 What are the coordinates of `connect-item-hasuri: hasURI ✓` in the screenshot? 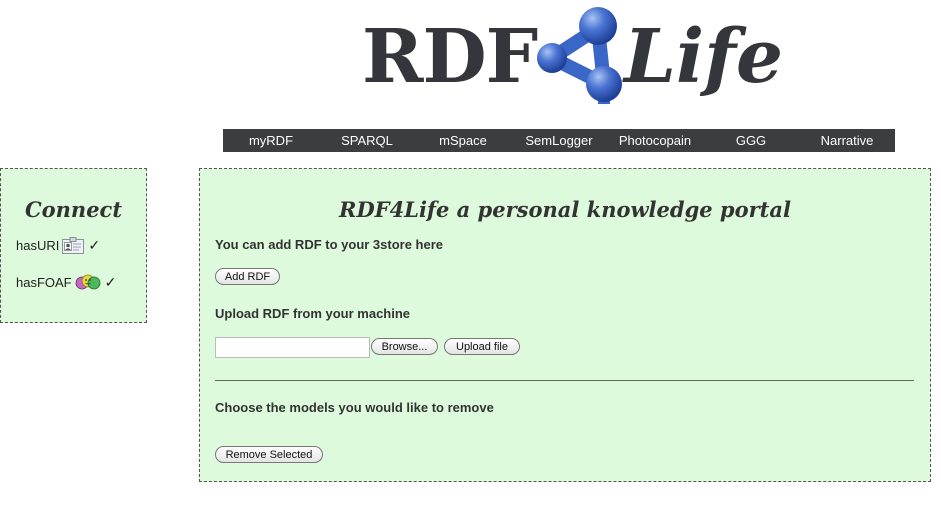 It's located at (58, 245).